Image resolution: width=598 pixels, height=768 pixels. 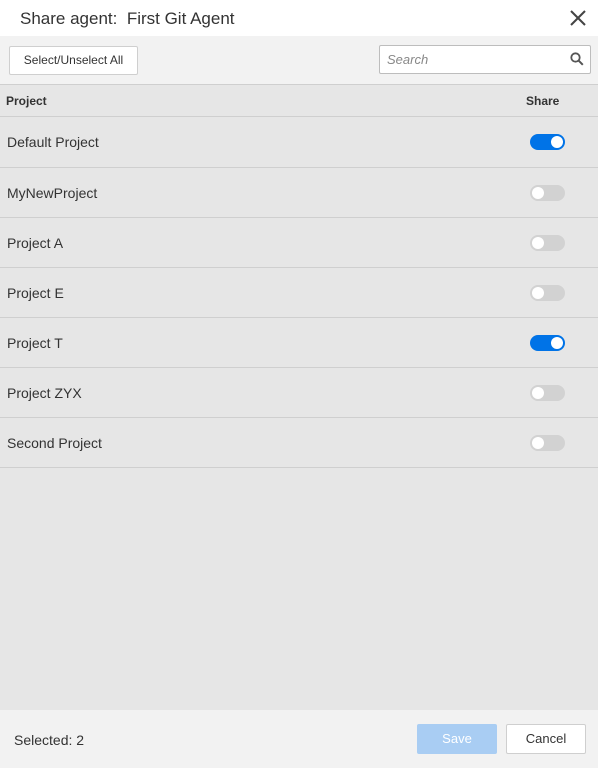 I want to click on agent-name: First Git Agent, so click(x=180, y=18).